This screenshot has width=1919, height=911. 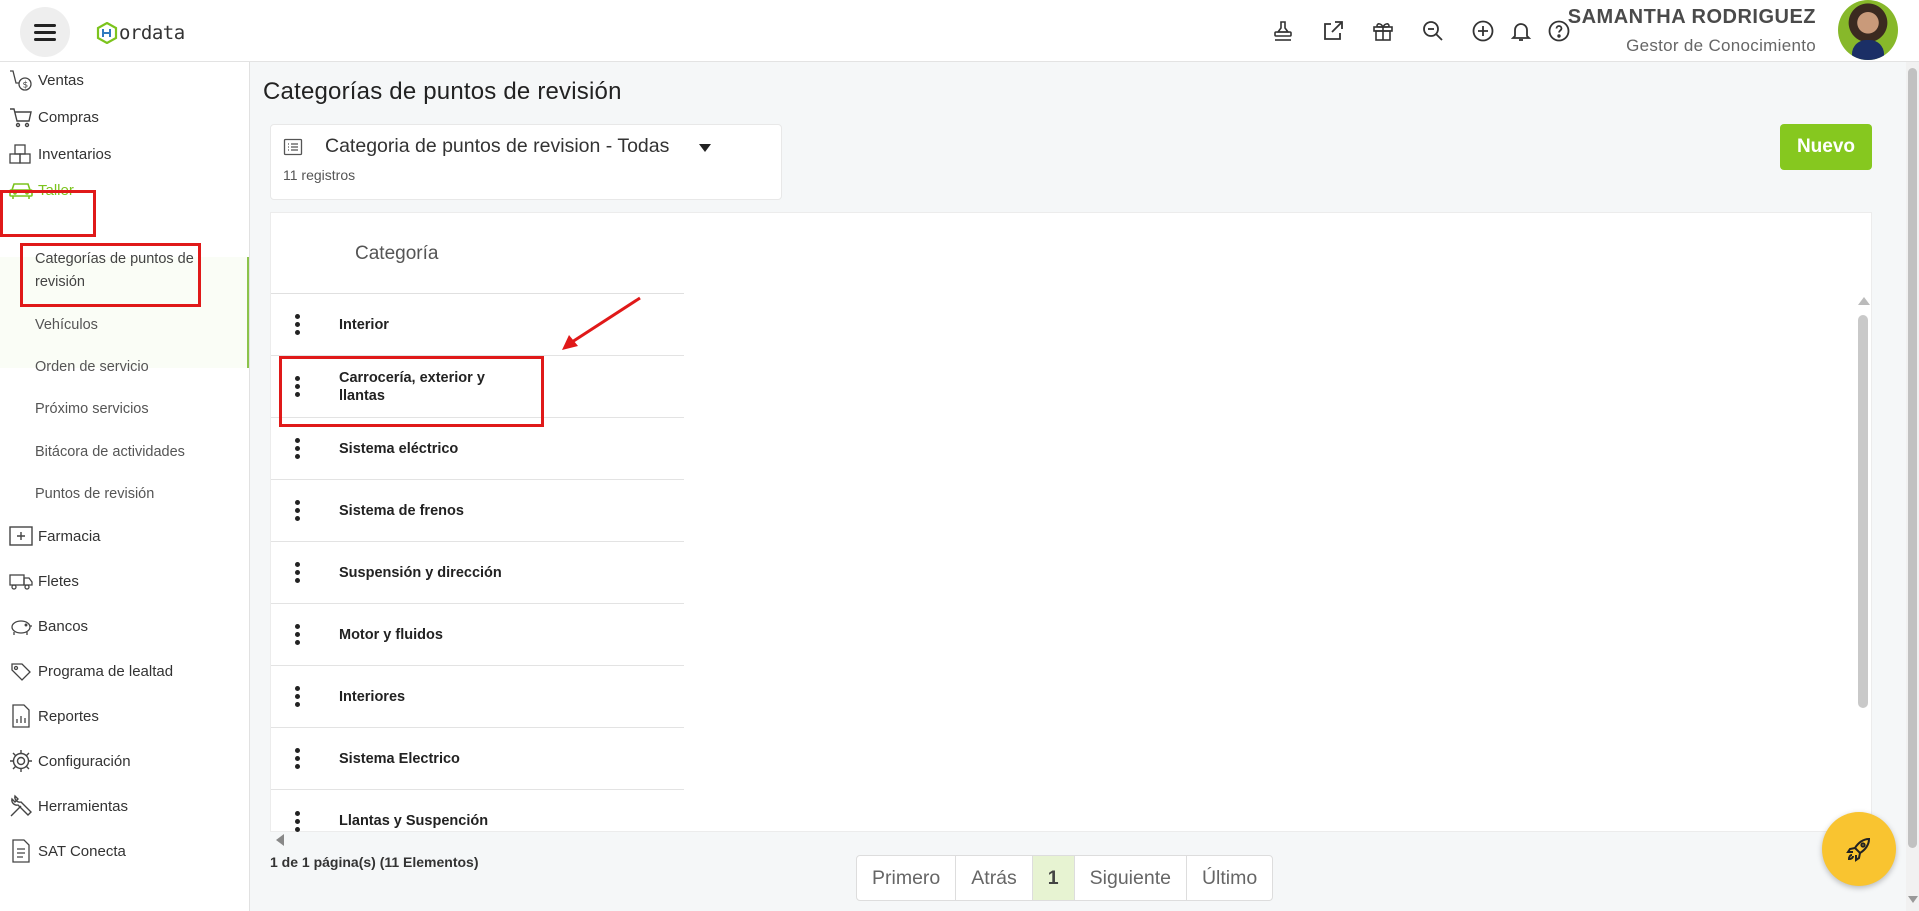 I want to click on row-label: Llantas y Suspención, so click(x=414, y=821).